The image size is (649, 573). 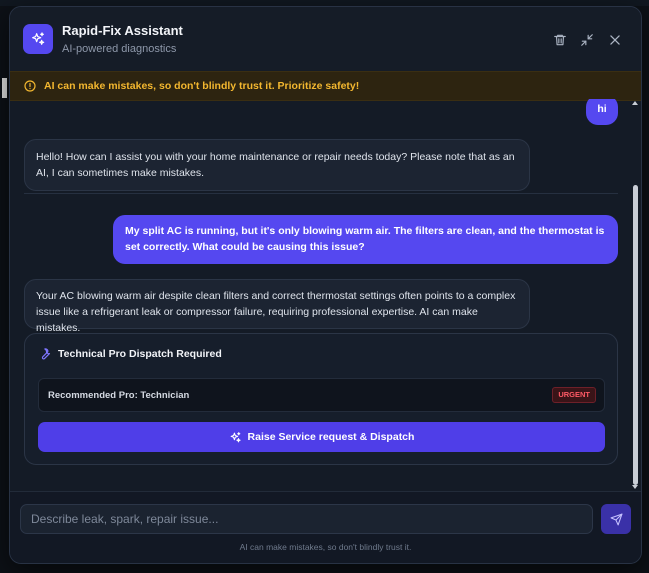 I want to click on background-tab-marker, so click(x=4, y=88).